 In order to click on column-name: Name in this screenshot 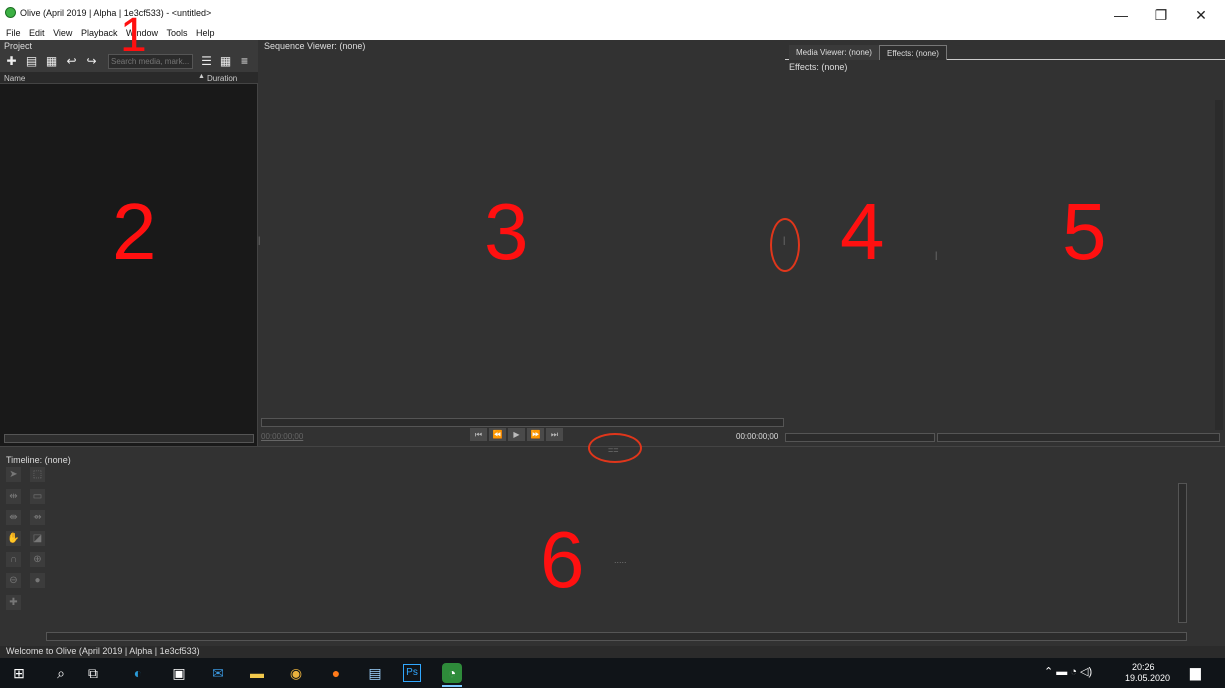, I will do `click(14, 78)`.